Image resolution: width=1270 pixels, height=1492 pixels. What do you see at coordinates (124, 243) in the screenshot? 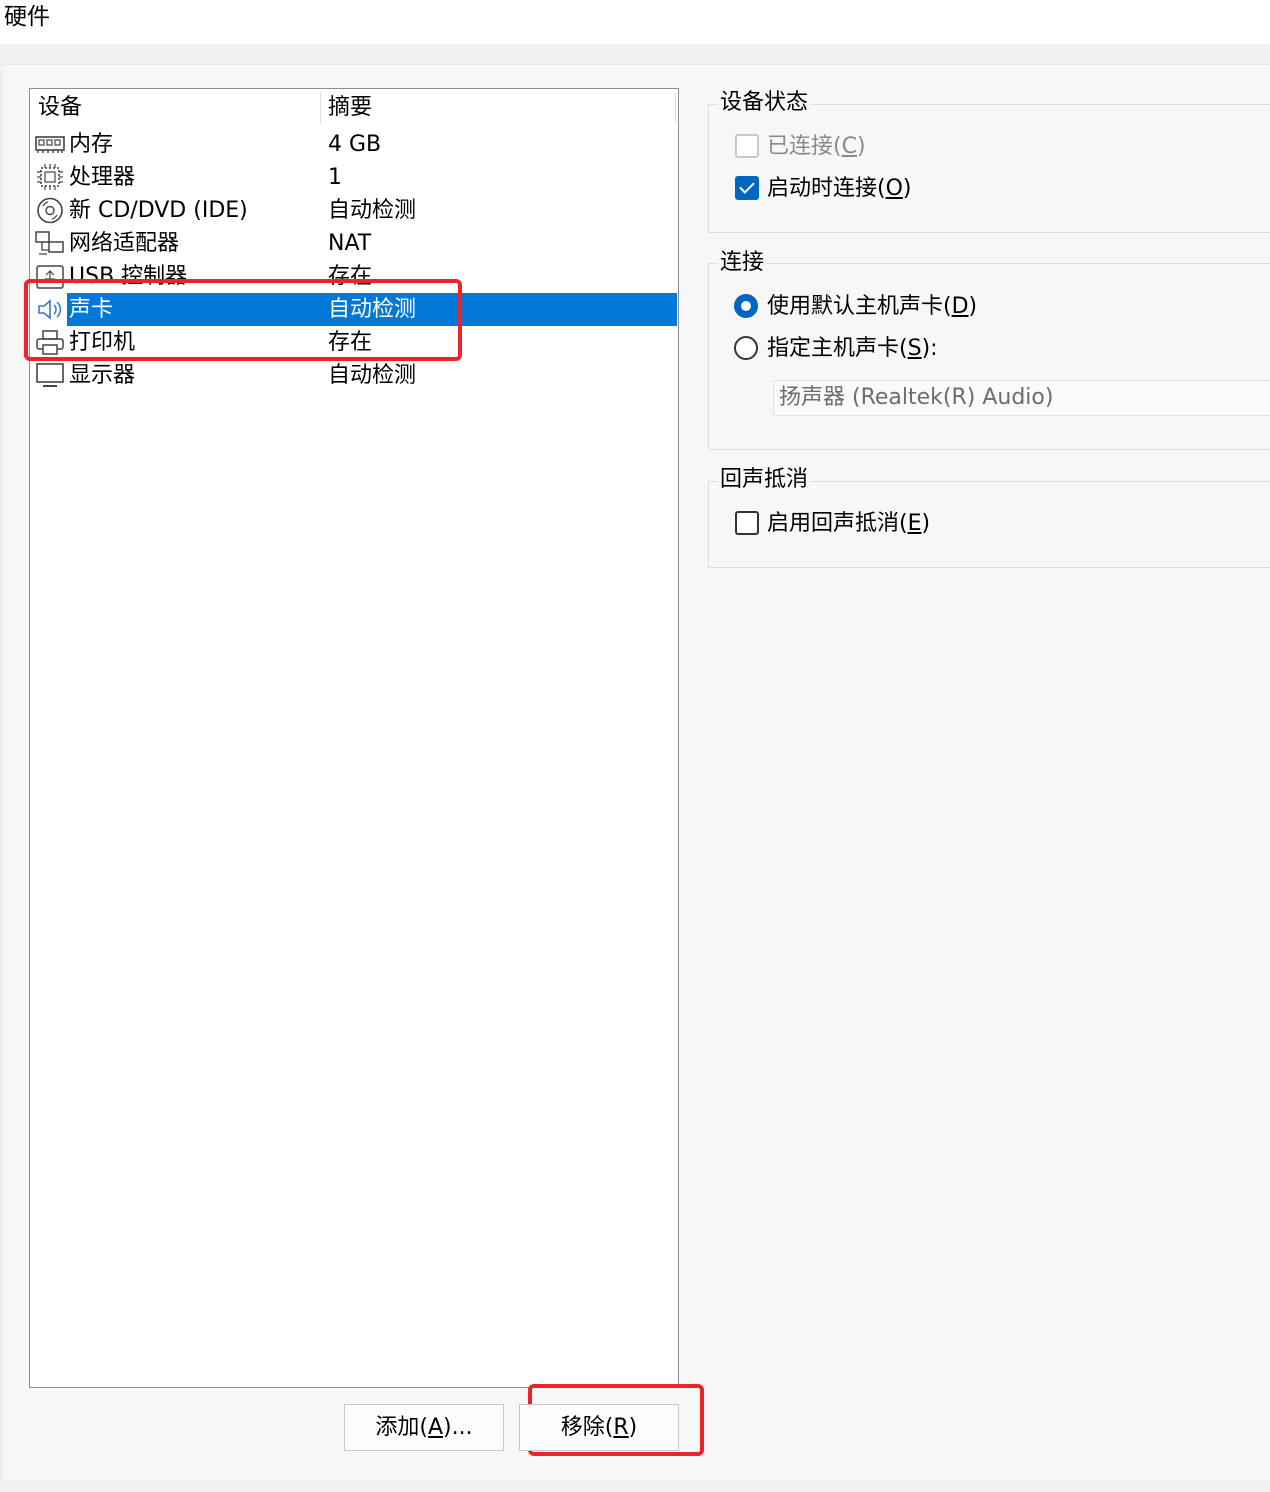
I see `device-name: 网络适配器` at bounding box center [124, 243].